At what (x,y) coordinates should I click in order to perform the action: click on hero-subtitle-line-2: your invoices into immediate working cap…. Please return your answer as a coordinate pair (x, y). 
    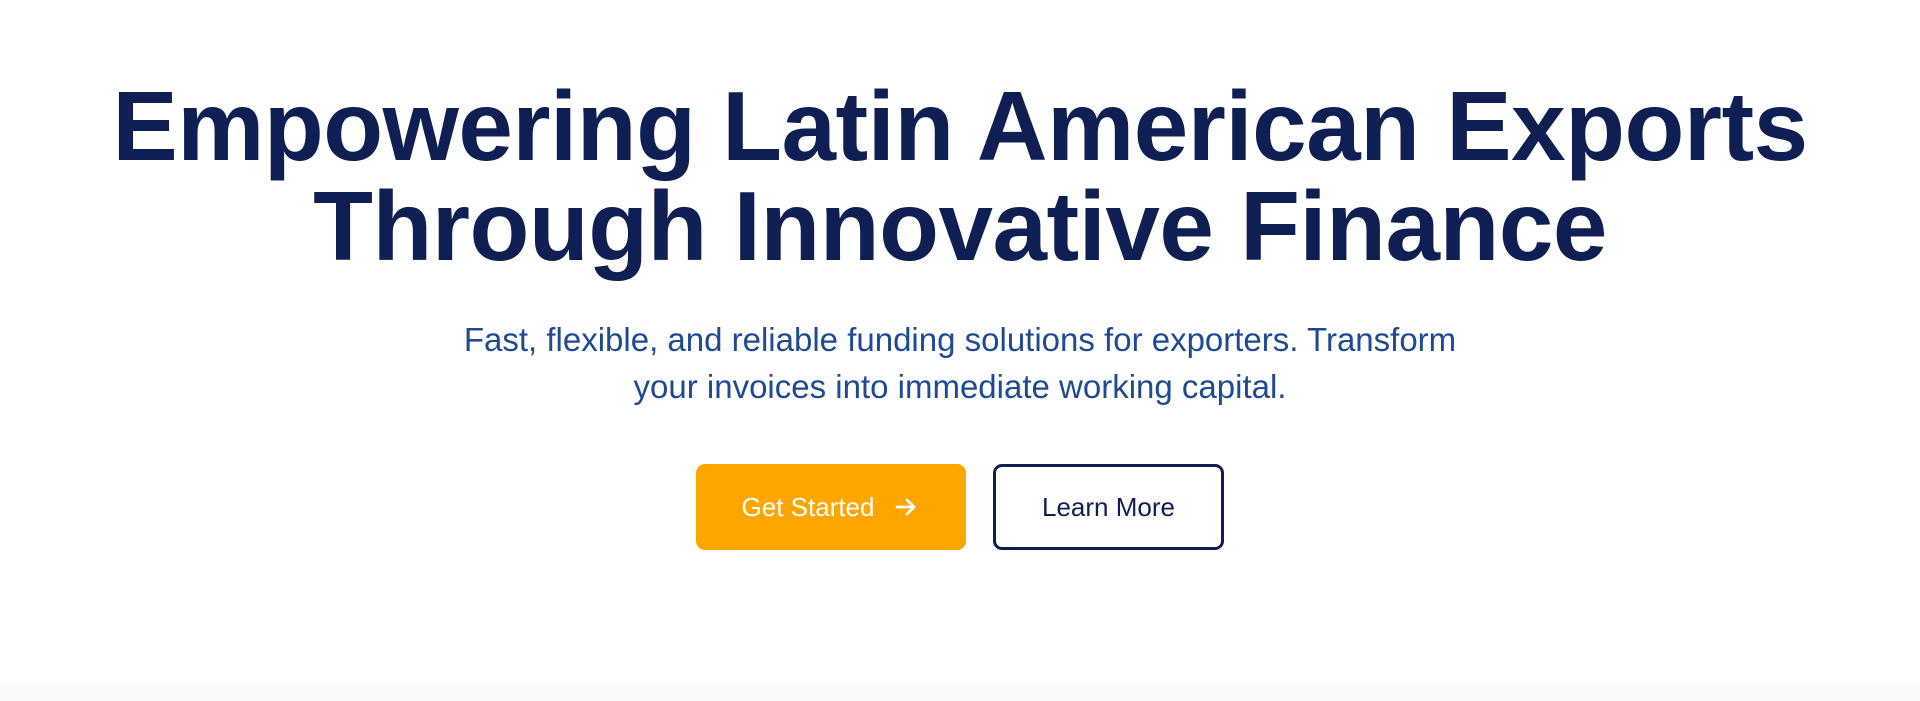
    Looking at the image, I should click on (960, 386).